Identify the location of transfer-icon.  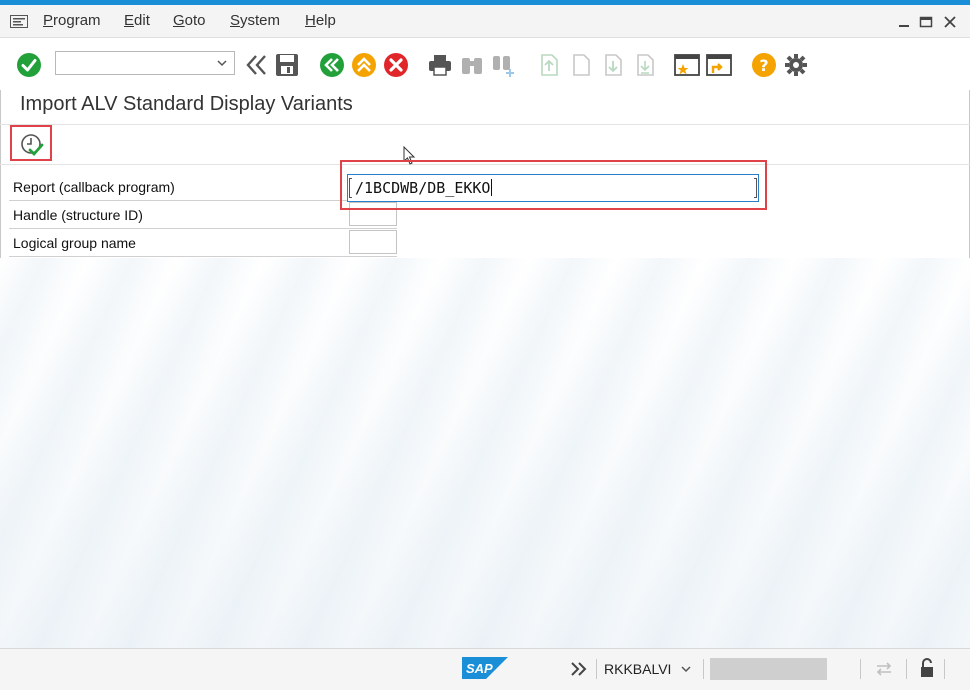
(884, 669).